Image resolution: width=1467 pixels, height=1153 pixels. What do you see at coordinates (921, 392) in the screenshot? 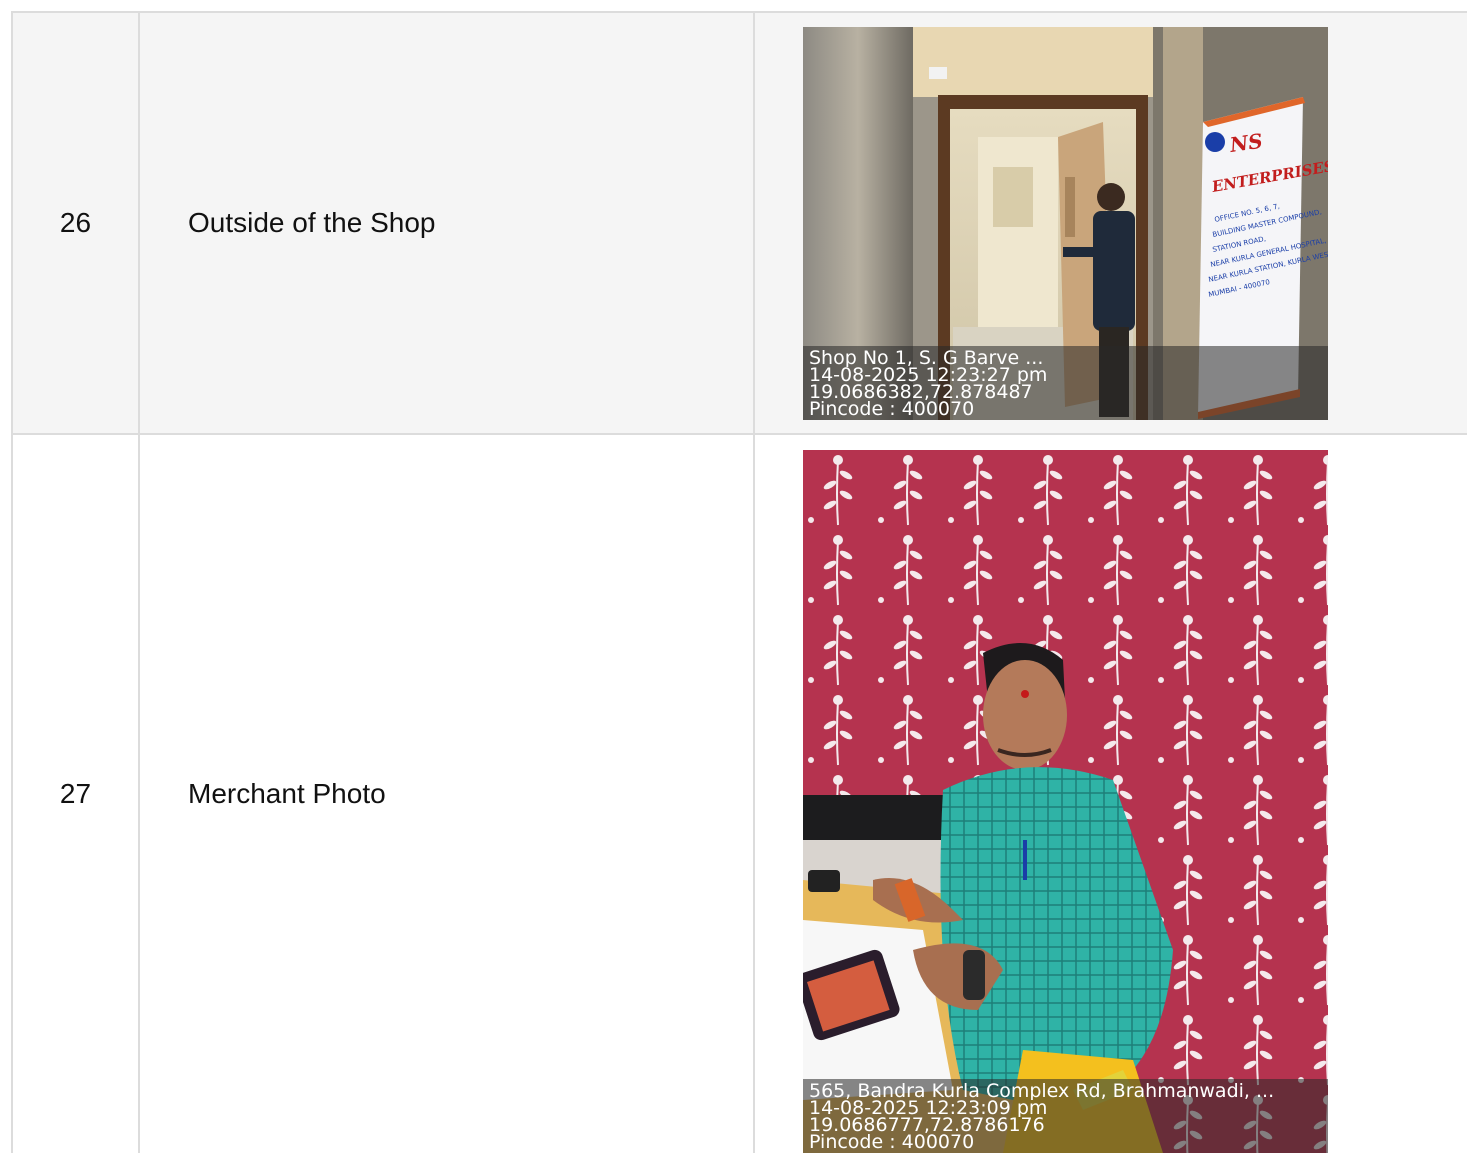
I see `stamp-coordinates: 19.0686382,72.878487` at bounding box center [921, 392].